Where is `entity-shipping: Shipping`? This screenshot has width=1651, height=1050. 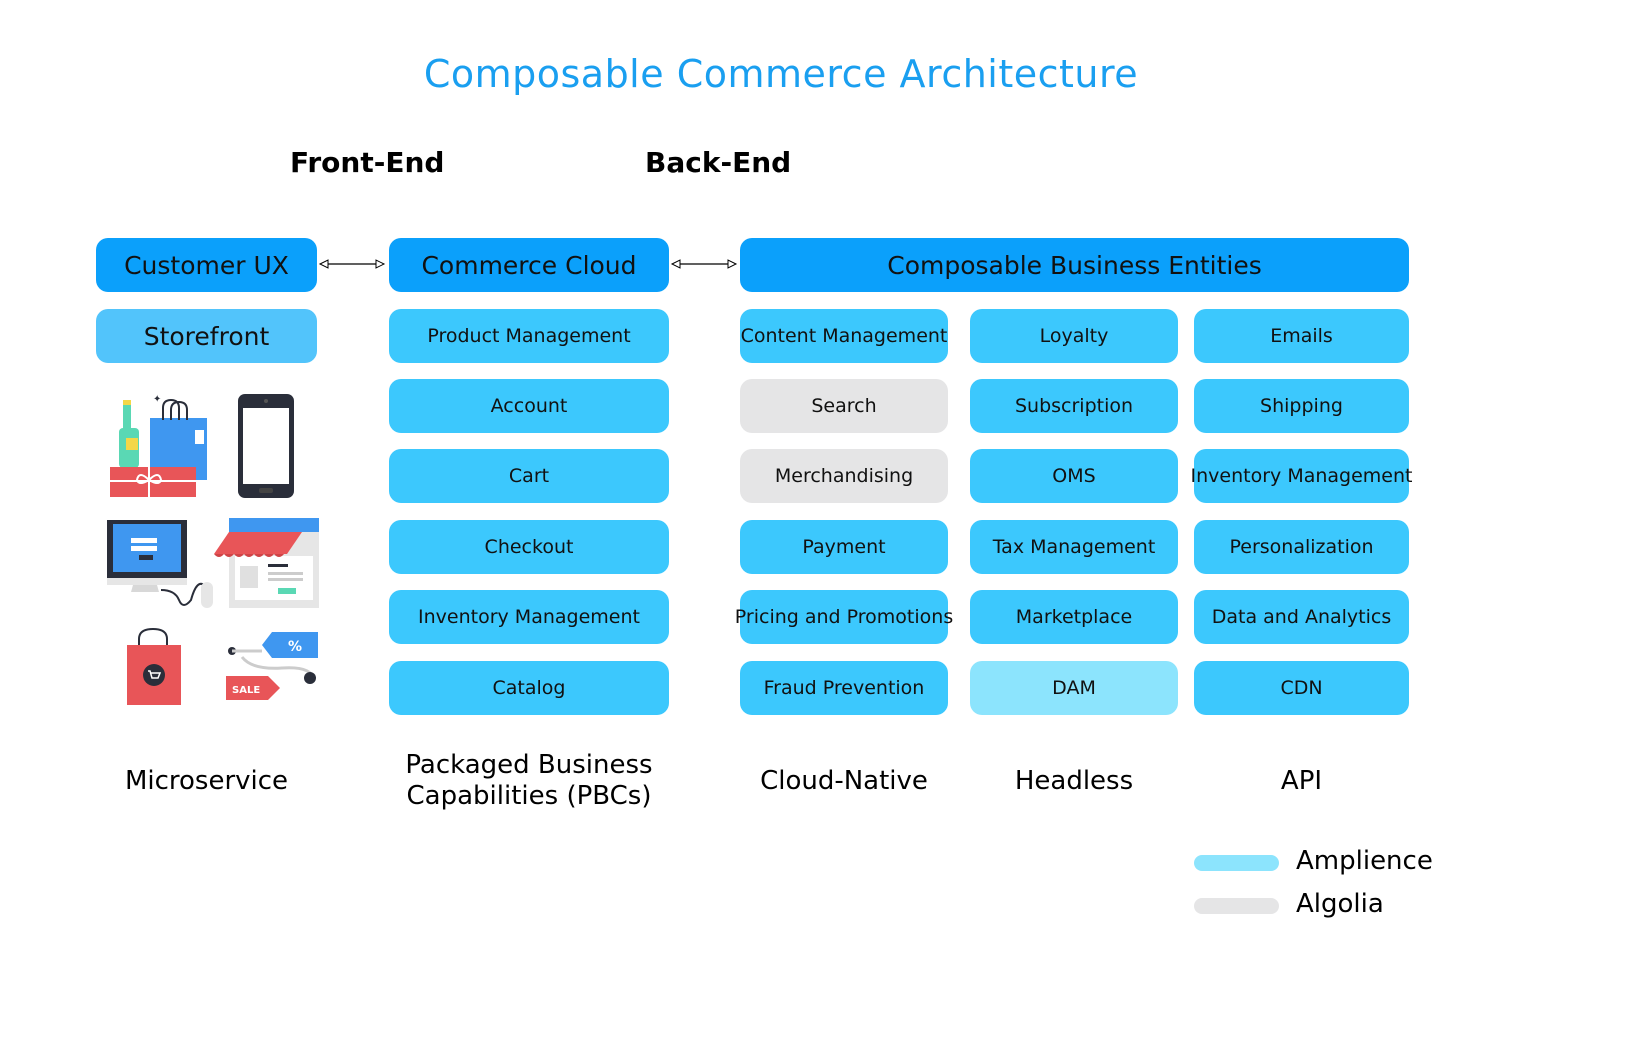
entity-shipping: Shipping is located at coordinates (1301, 406).